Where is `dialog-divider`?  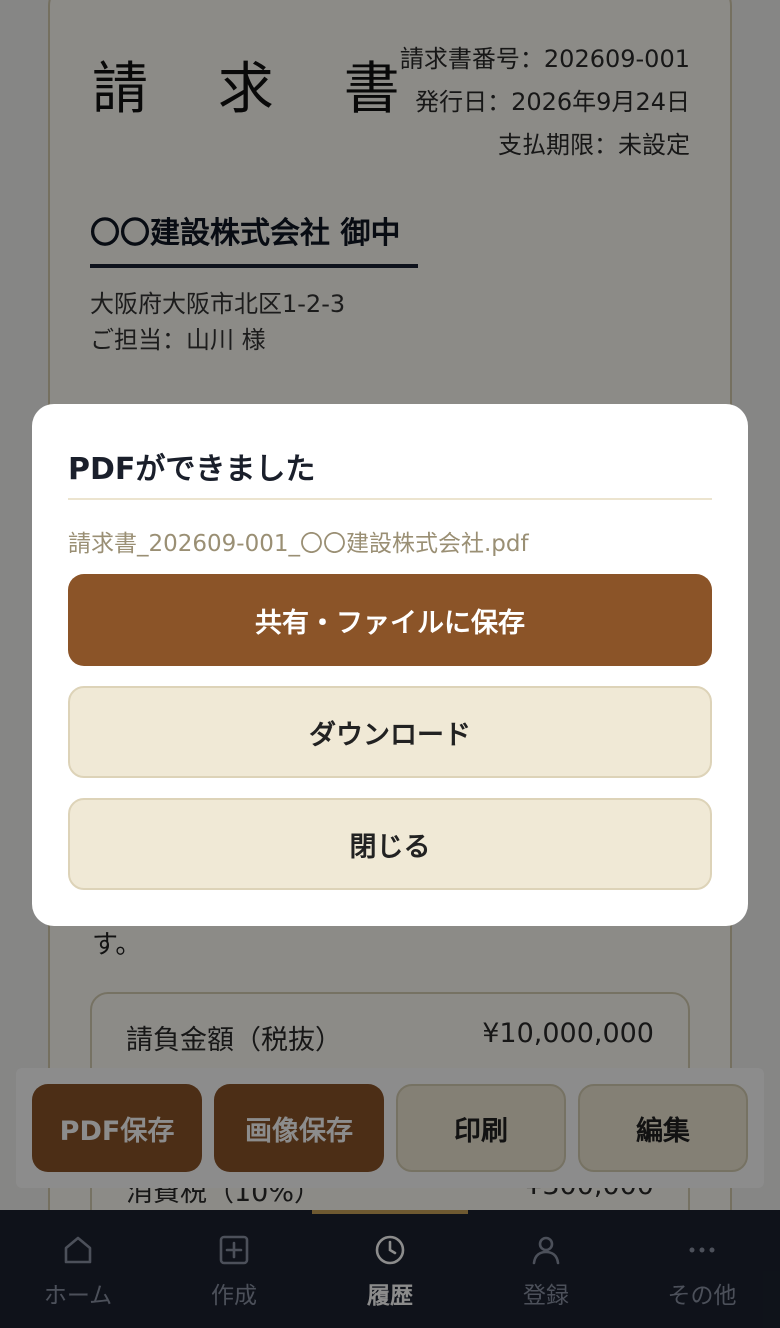
dialog-divider is located at coordinates (390, 499).